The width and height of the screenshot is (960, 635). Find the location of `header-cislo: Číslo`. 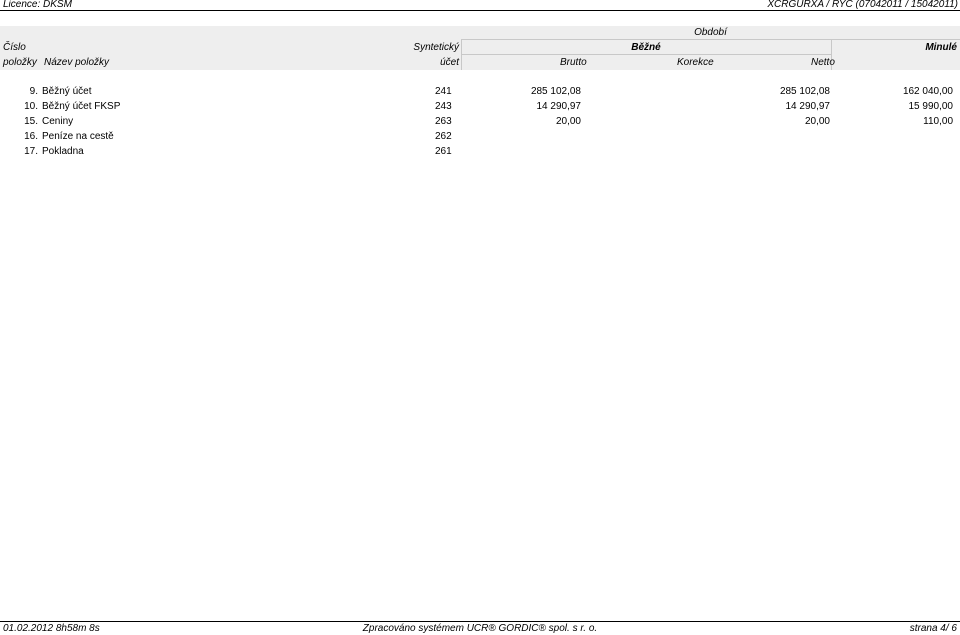

header-cislo: Číslo is located at coordinates (14, 47).